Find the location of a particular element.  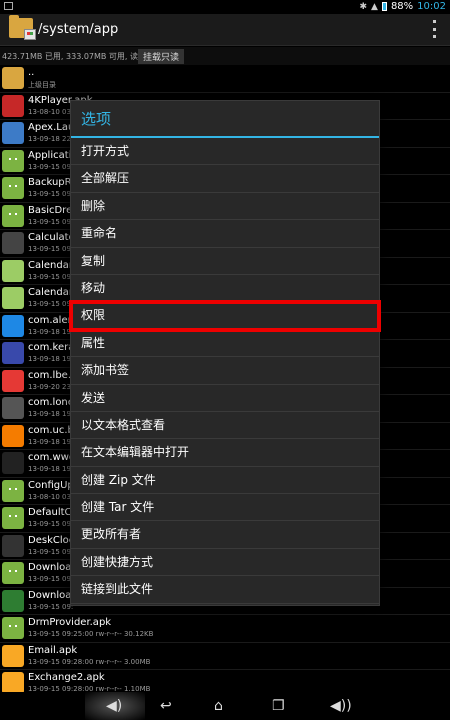

file-name: Exchange2.apk is located at coordinates (66, 677).